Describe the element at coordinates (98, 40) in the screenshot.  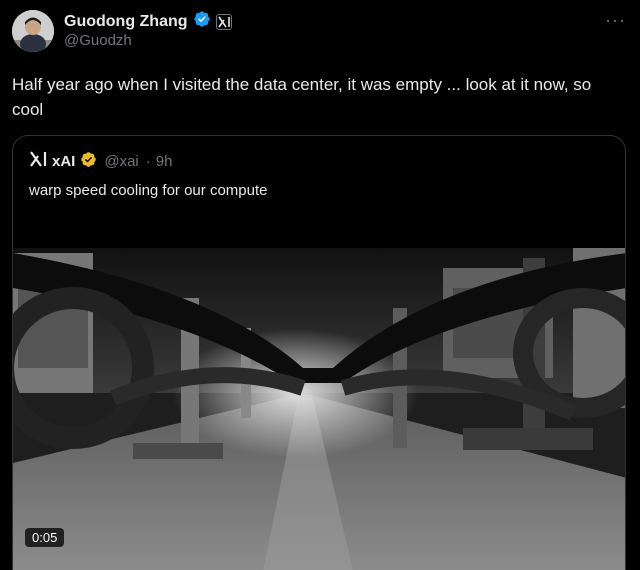
I see `author-handle: @Guodzh` at that location.